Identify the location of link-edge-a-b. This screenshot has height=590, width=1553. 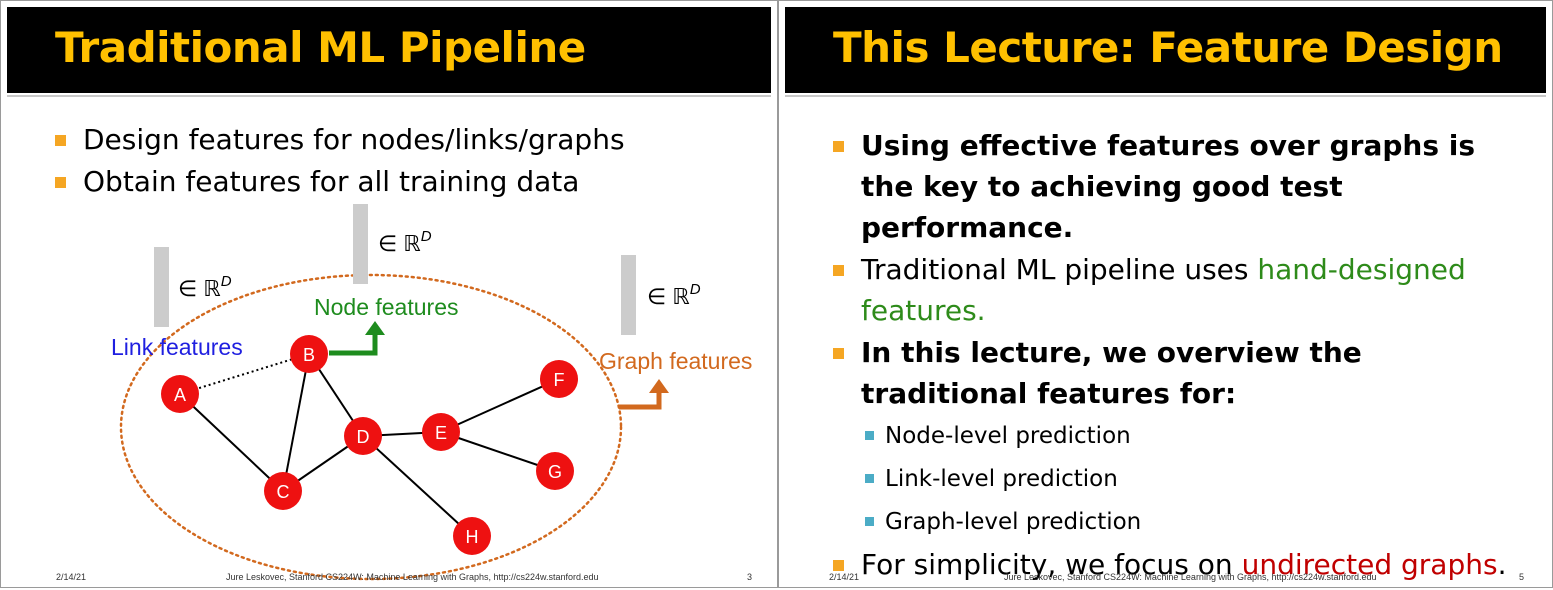
(244, 374).